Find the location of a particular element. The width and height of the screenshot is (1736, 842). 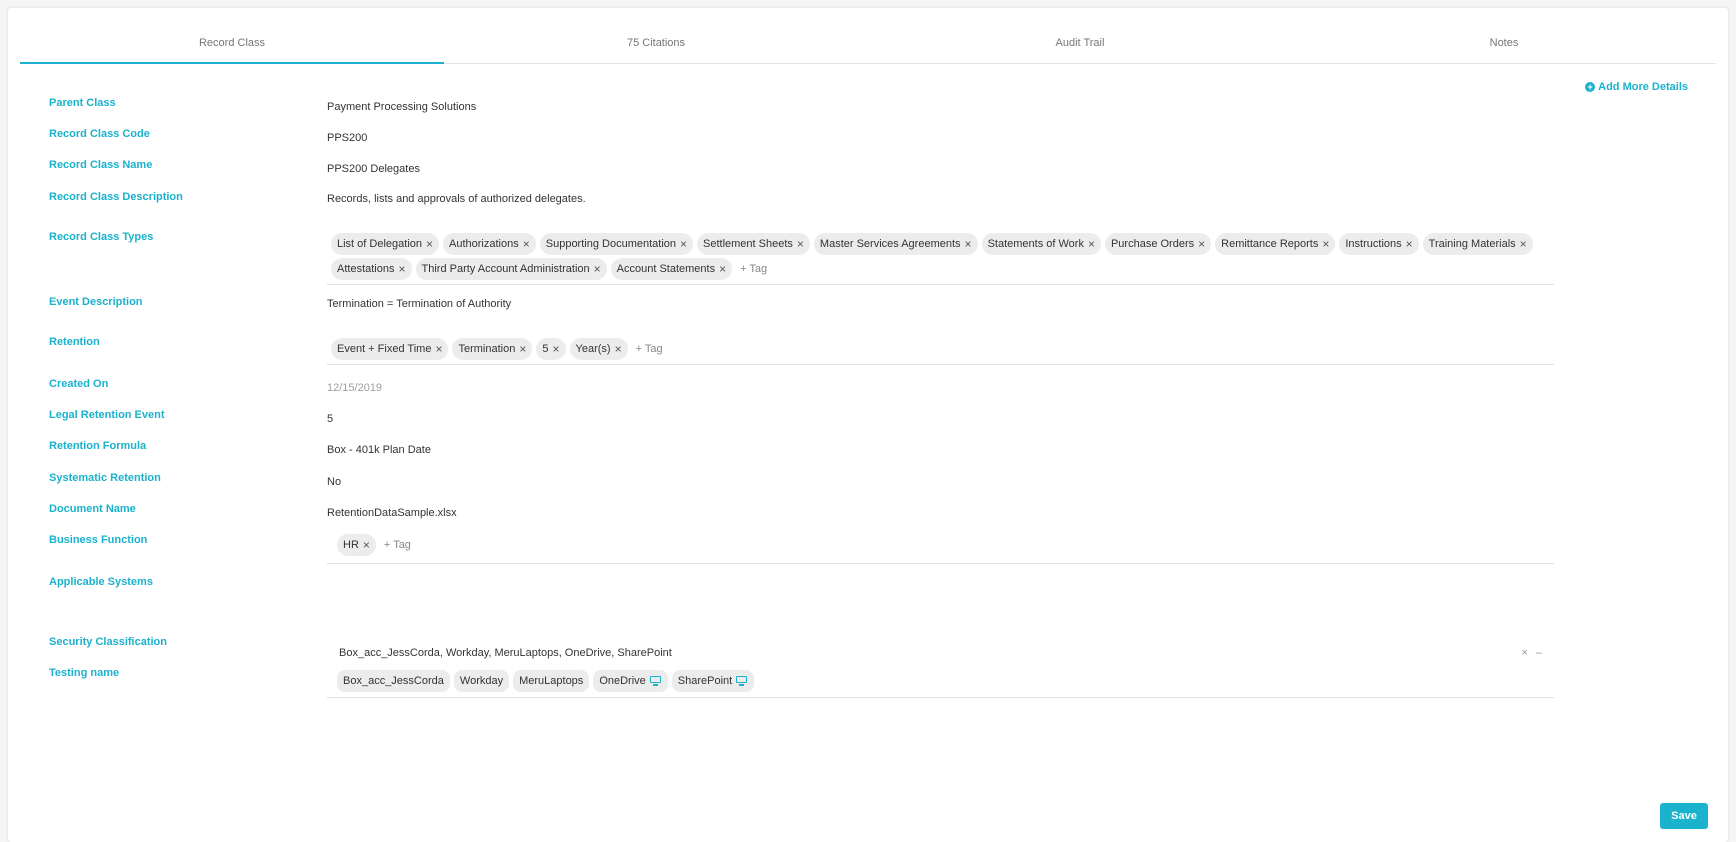

tag-label: Supporting Documentation is located at coordinates (610, 244).